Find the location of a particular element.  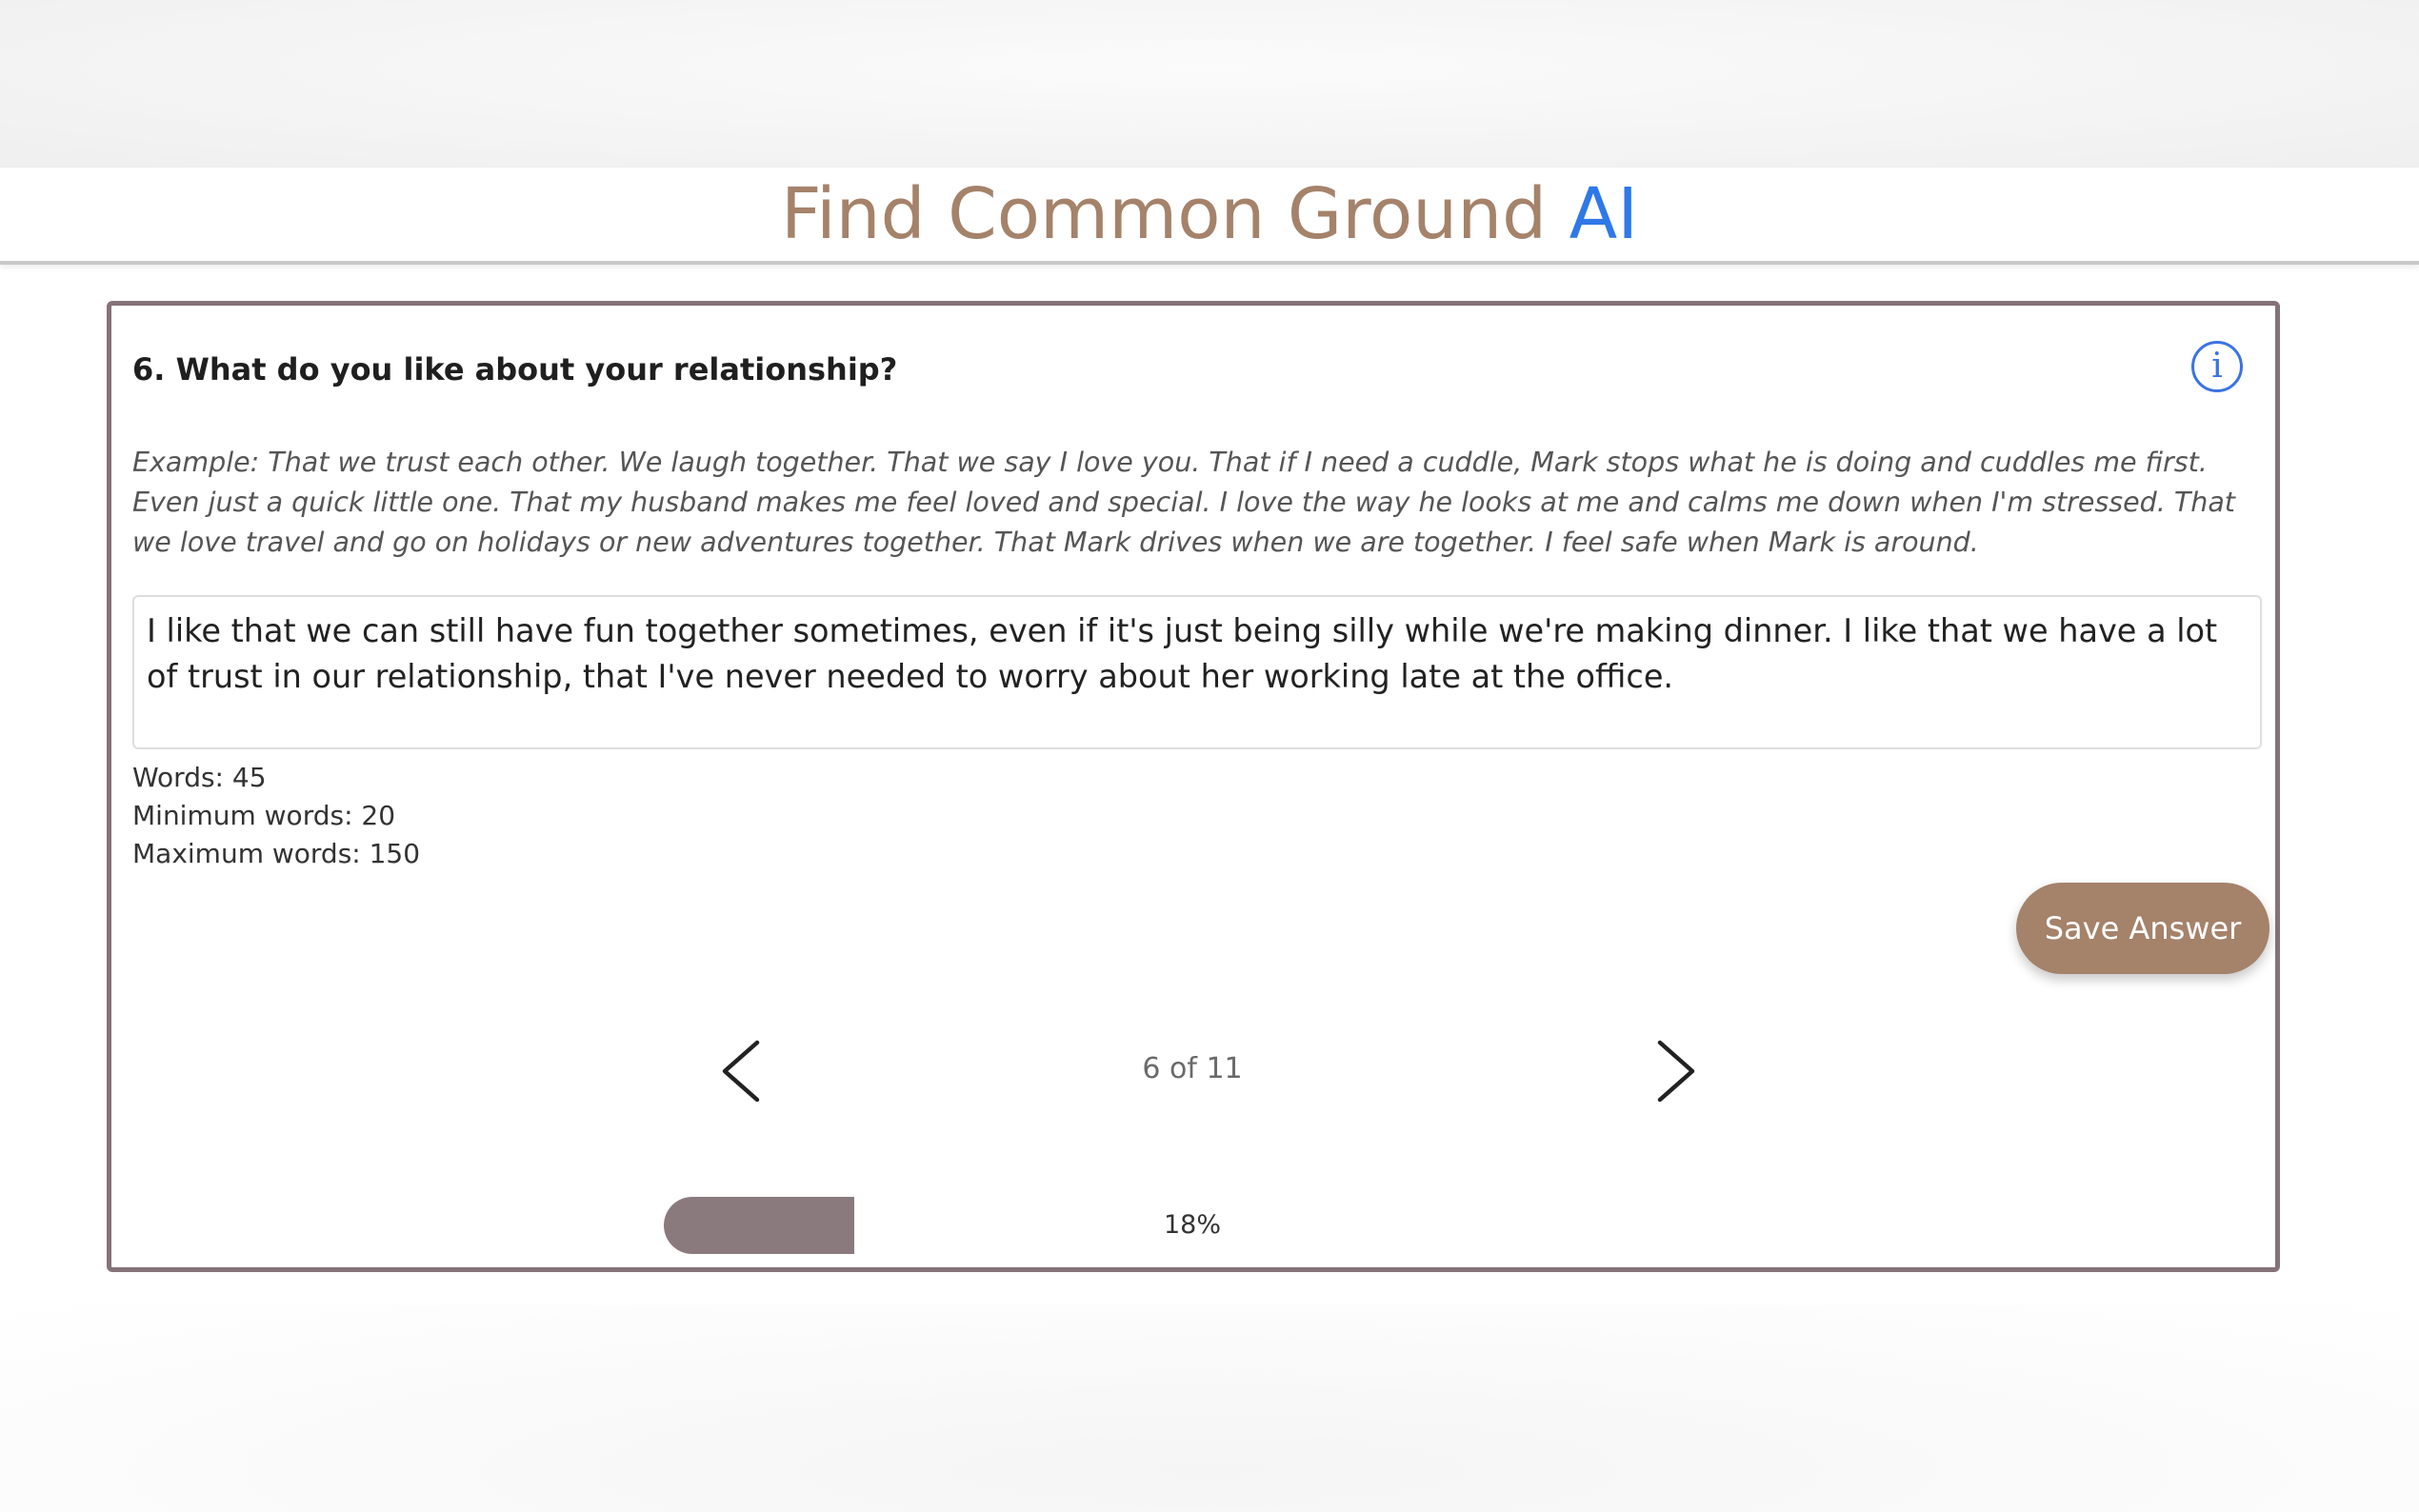

progress-label: 18% is located at coordinates (1192, 1225).